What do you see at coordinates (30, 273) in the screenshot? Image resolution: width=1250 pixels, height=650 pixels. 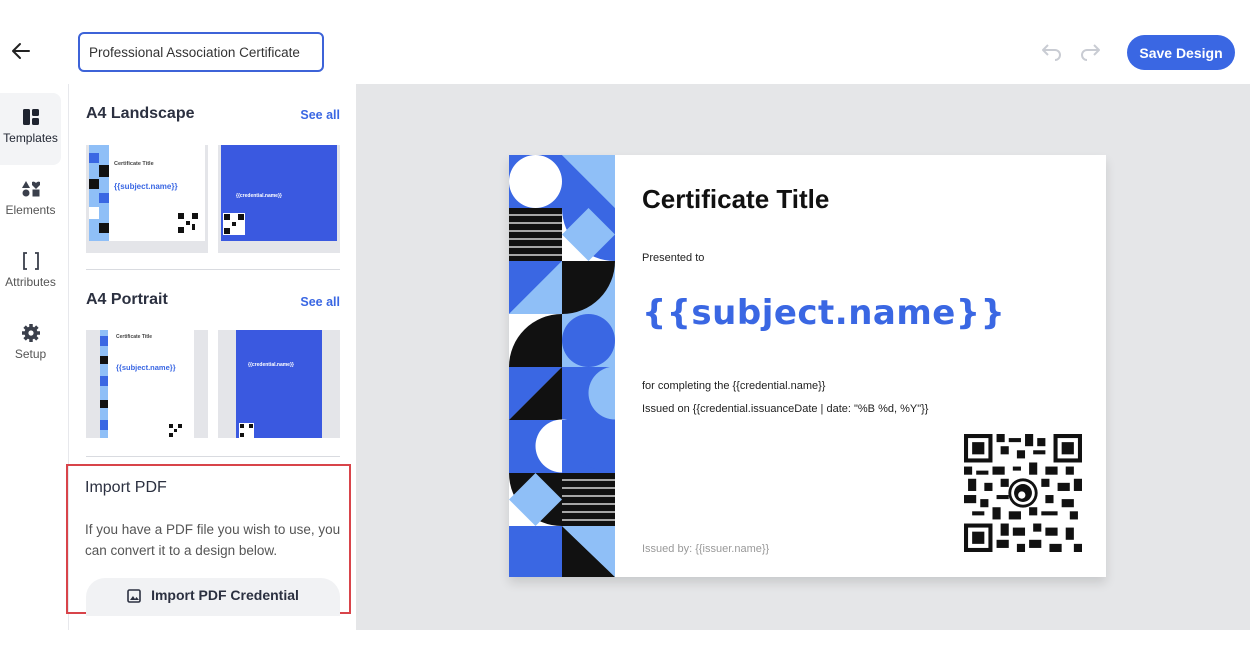 I see `rail-item-attributes: Attributes` at bounding box center [30, 273].